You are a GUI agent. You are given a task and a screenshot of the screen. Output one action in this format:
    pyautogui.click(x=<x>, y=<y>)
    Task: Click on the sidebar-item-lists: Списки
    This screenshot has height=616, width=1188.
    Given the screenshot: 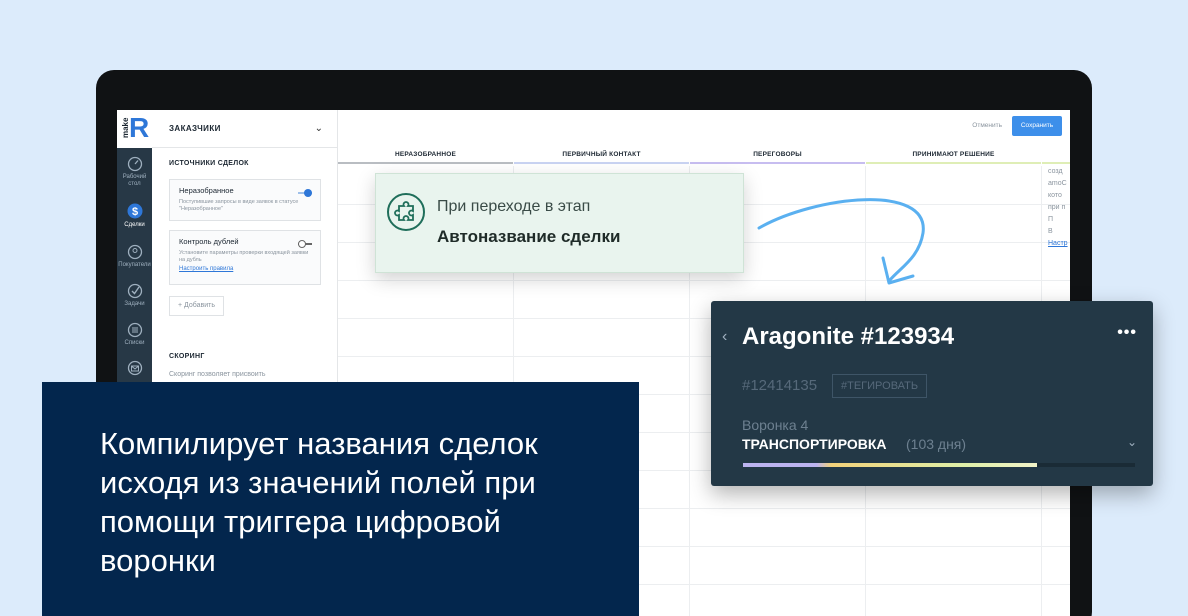 What is the action you would take?
    pyautogui.click(x=134, y=334)
    